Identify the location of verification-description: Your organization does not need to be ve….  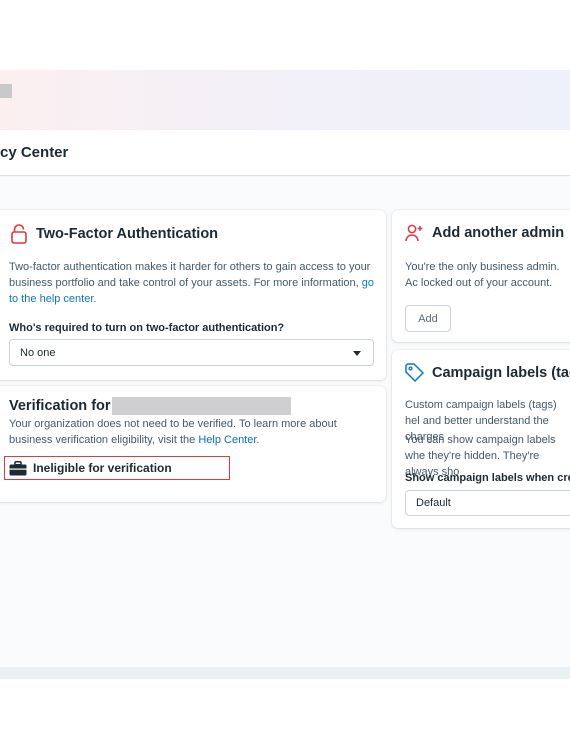
(173, 432).